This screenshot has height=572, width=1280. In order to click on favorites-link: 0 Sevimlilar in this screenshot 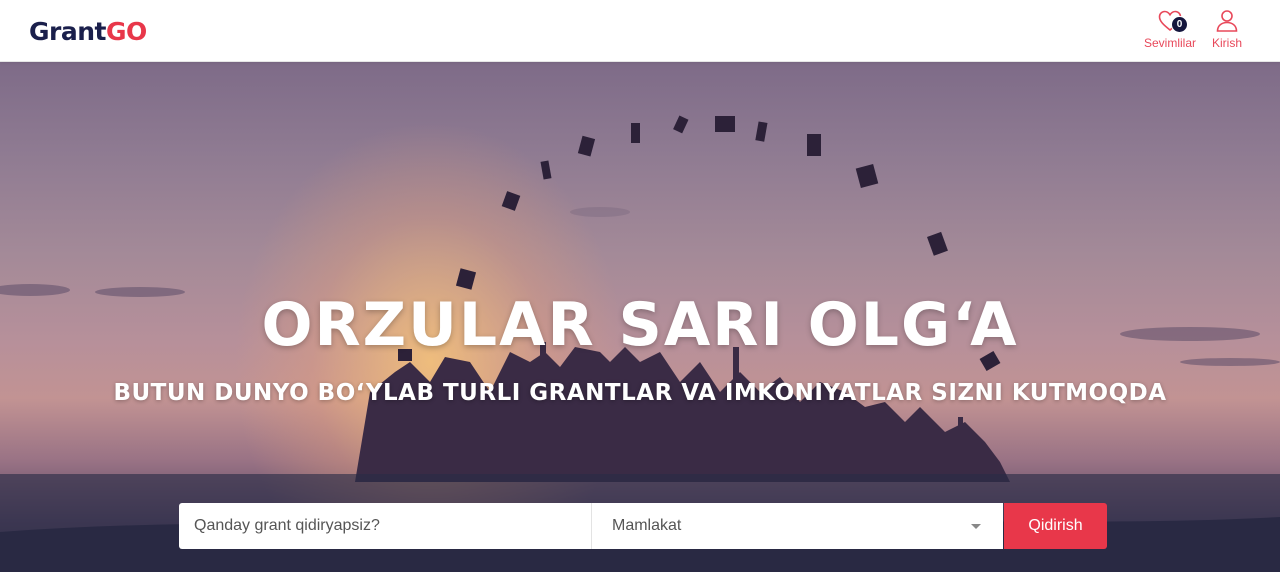, I will do `click(1170, 29)`.